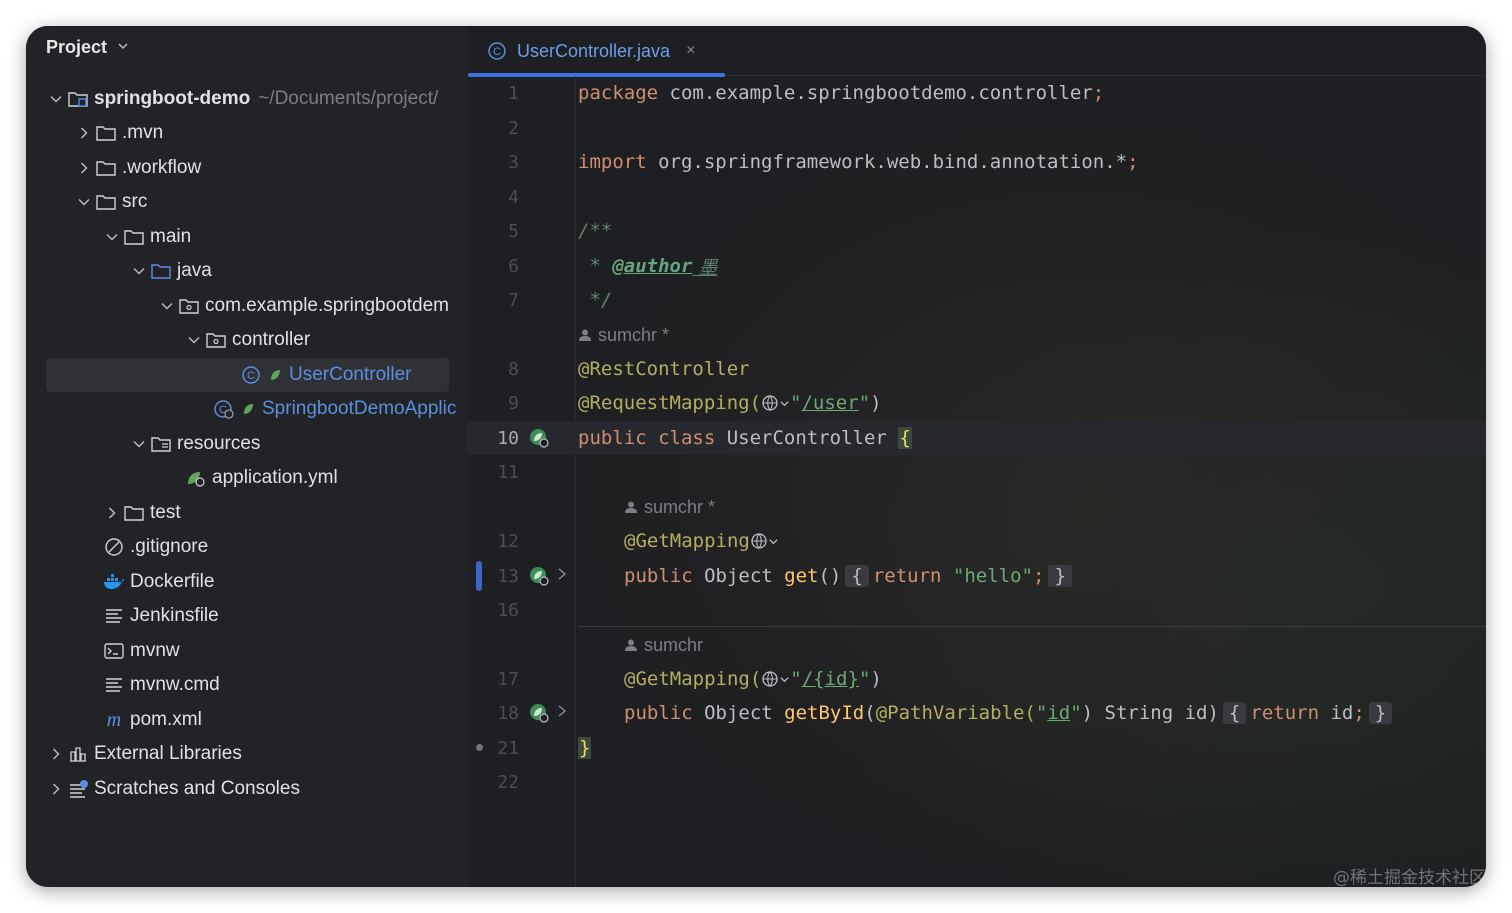 The width and height of the screenshot is (1512, 913). Describe the element at coordinates (513, 197) in the screenshot. I see `line-number: 4` at that location.